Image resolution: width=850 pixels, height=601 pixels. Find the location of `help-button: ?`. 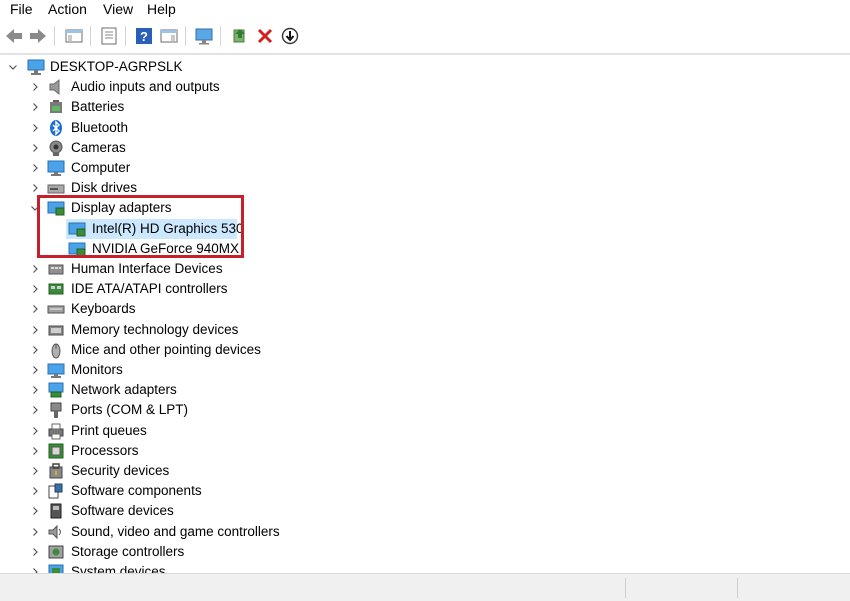

help-button: ? is located at coordinates (144, 36).